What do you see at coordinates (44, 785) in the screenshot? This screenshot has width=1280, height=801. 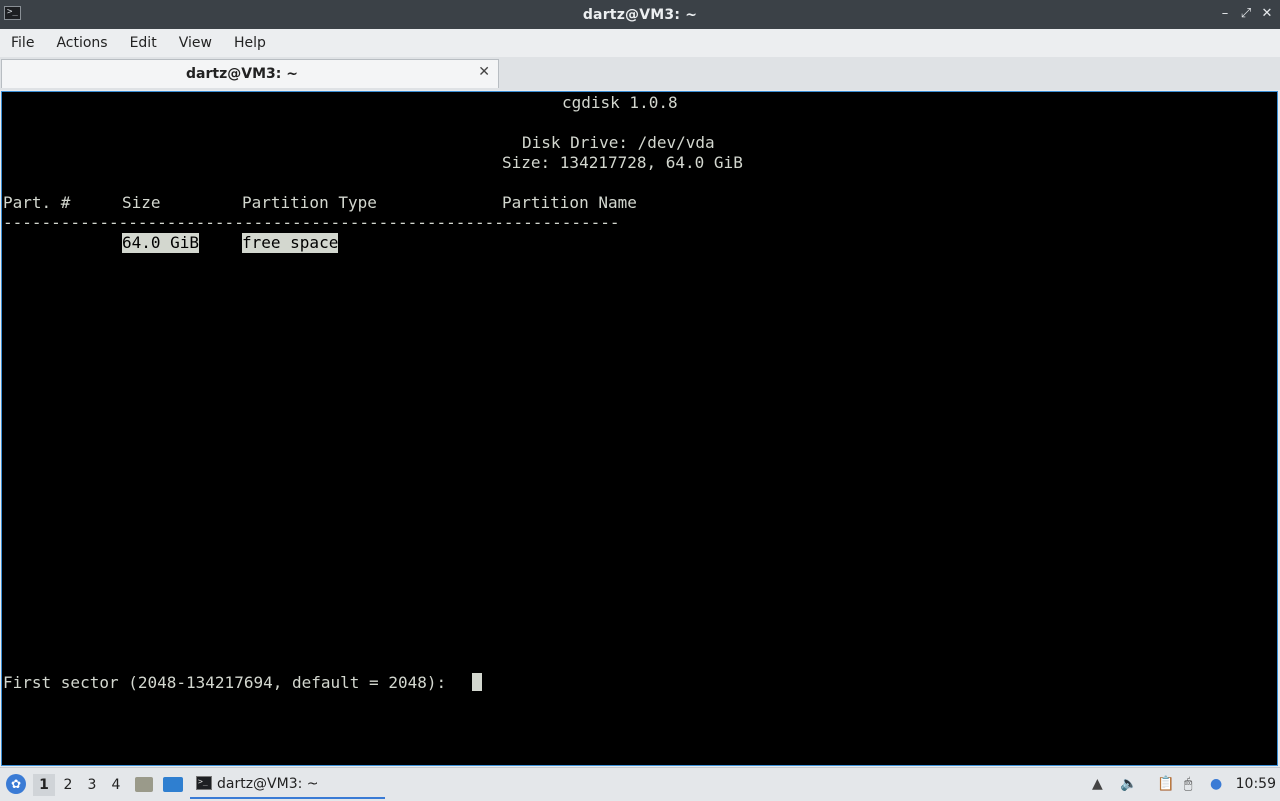 I see `workspace-1: 1` at bounding box center [44, 785].